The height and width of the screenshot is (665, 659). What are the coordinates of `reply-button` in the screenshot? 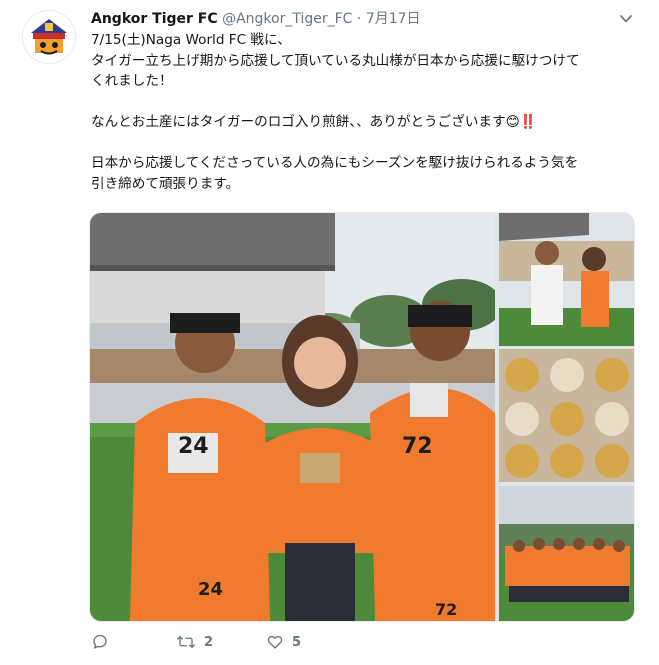 It's located at (104, 642).